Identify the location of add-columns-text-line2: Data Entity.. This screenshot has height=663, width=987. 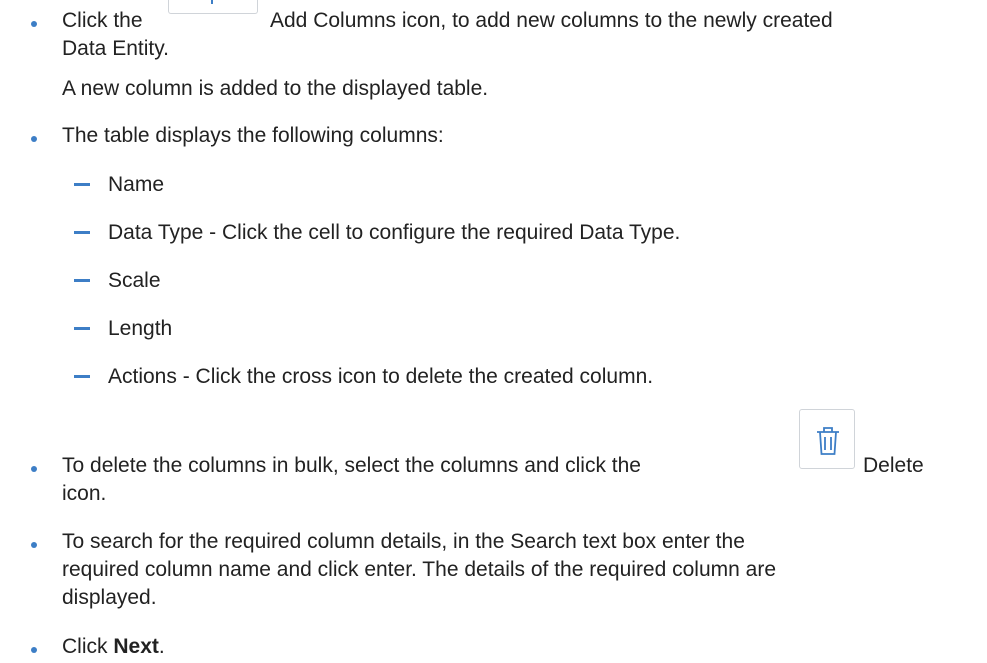
(115, 48).